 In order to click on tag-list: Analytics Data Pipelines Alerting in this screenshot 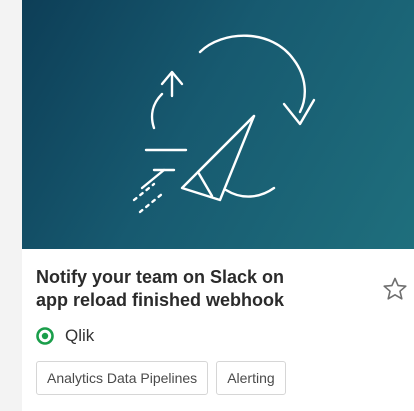, I will do `click(161, 378)`.